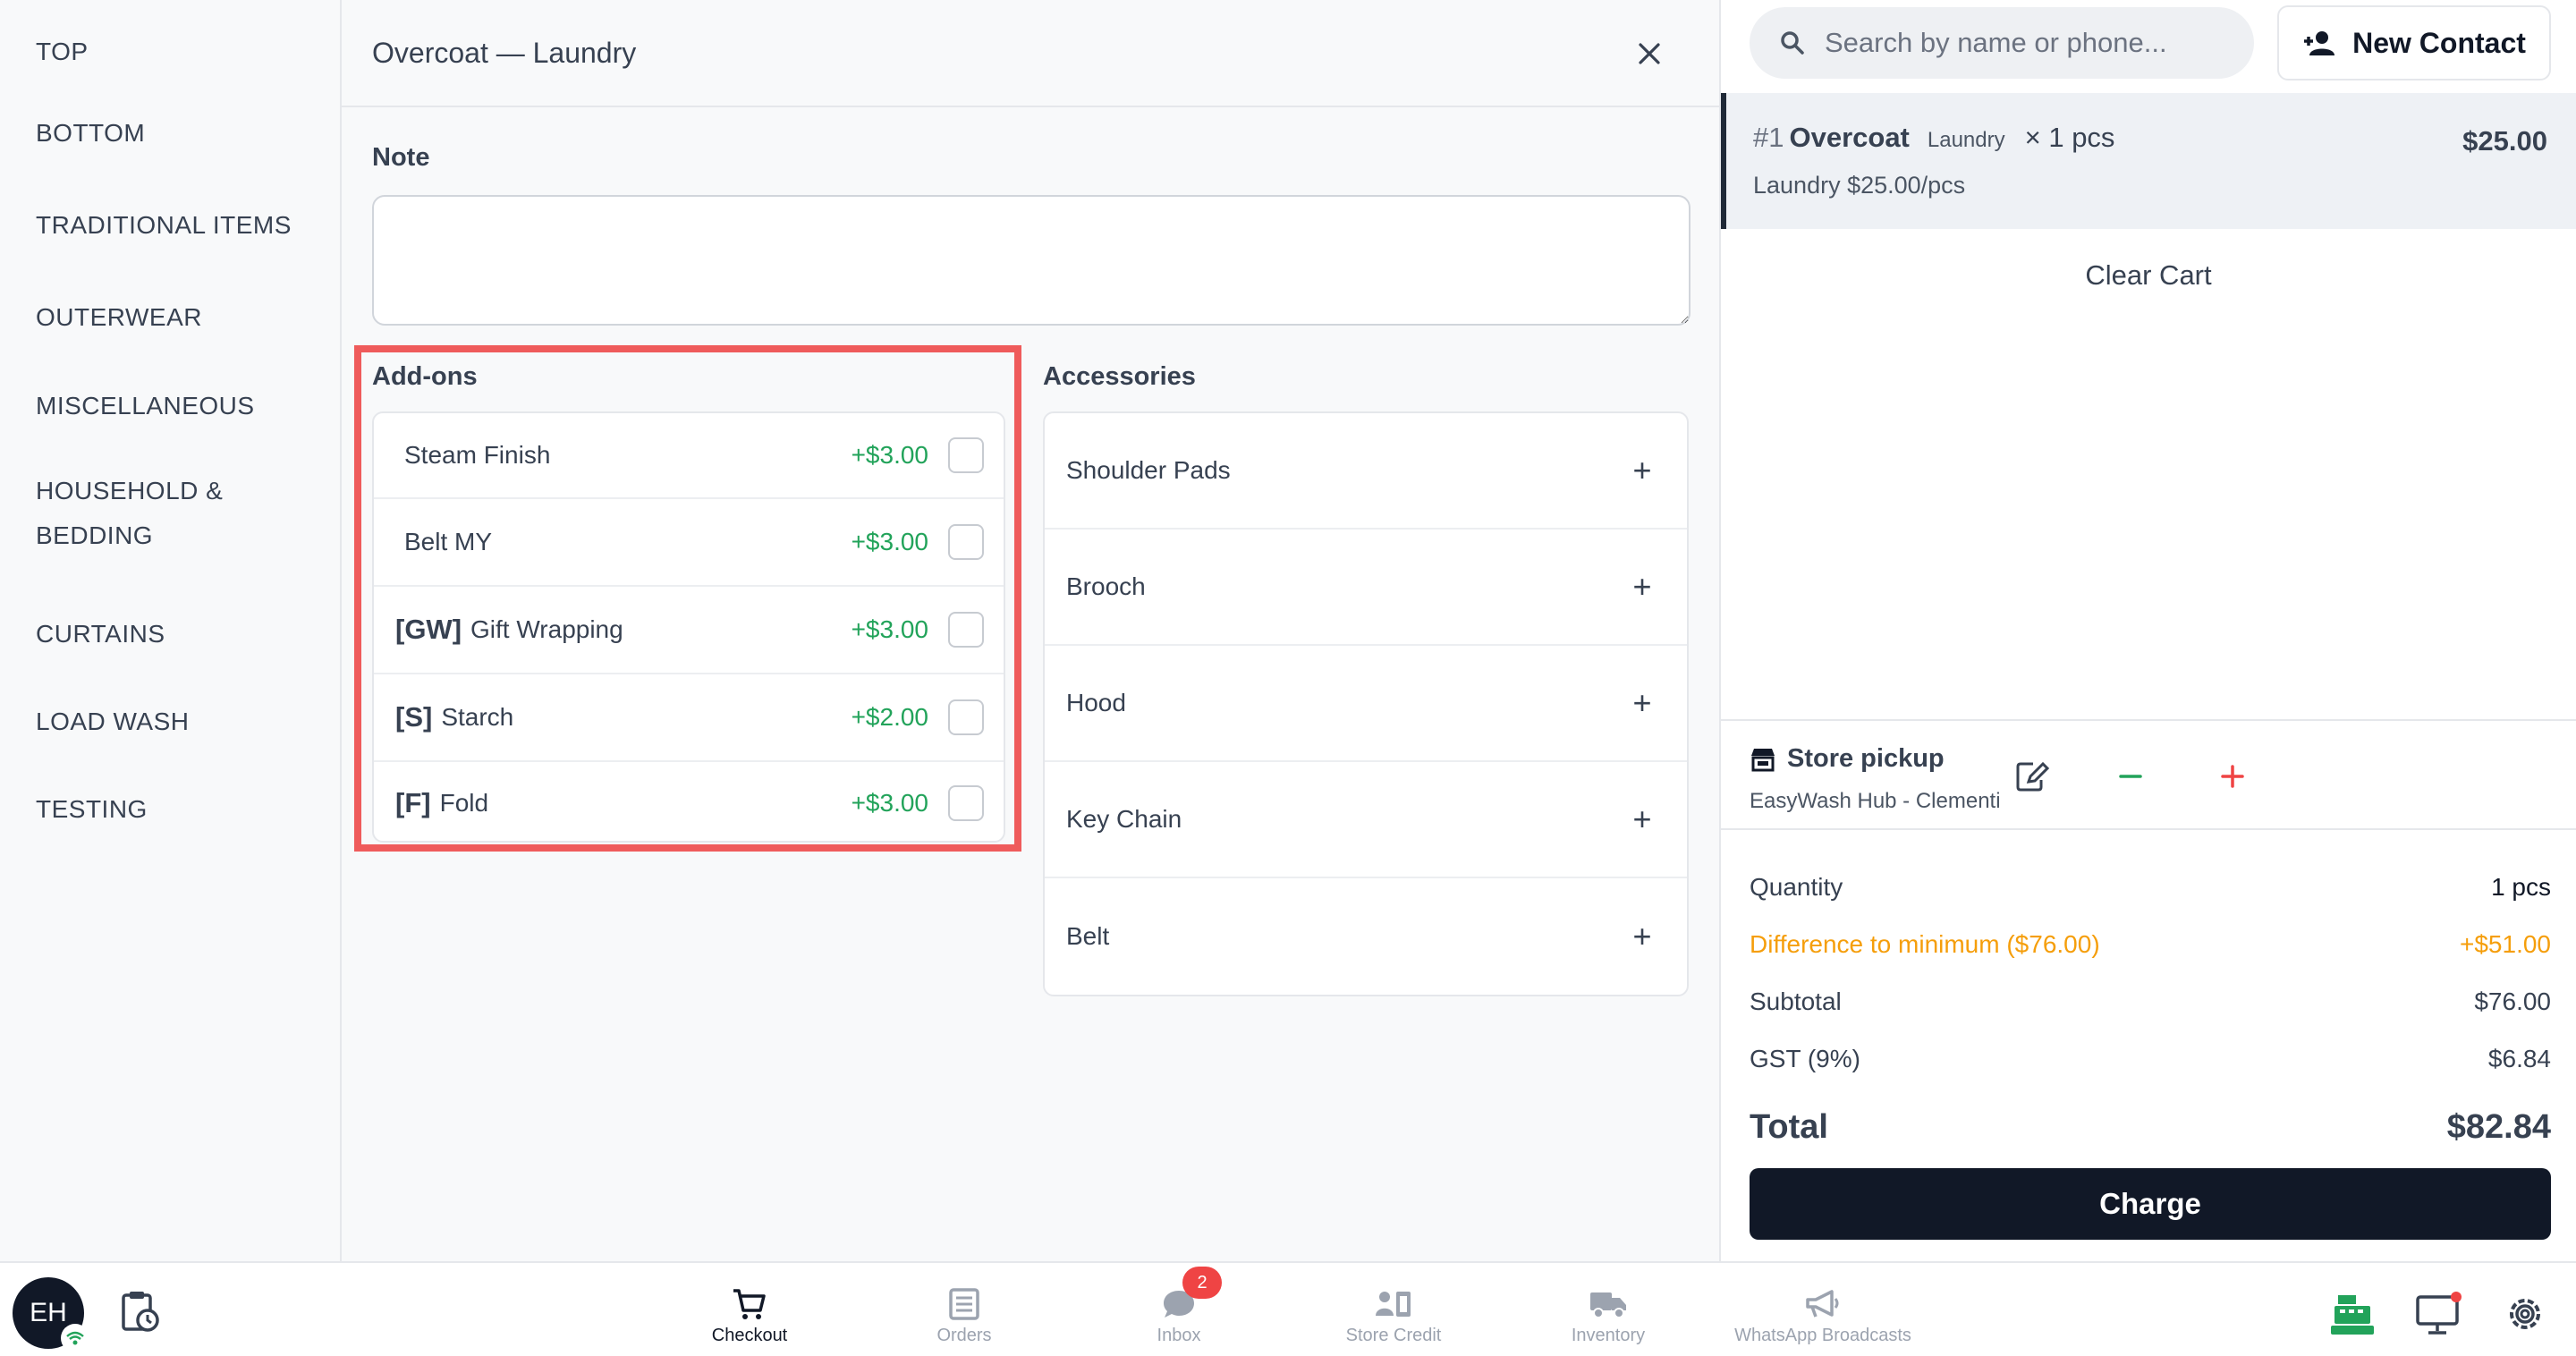  What do you see at coordinates (1768, 137) in the screenshot?
I see `cart-item-number: #1` at bounding box center [1768, 137].